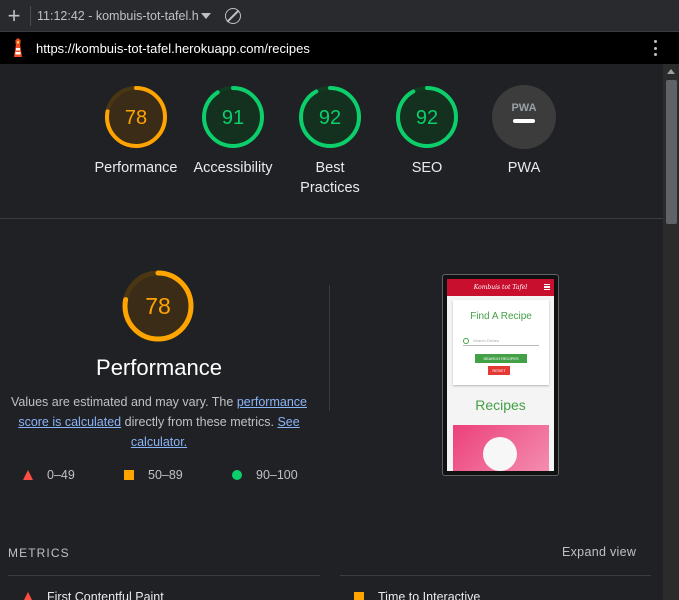  I want to click on gauge-seo-label: SEO, so click(427, 168).